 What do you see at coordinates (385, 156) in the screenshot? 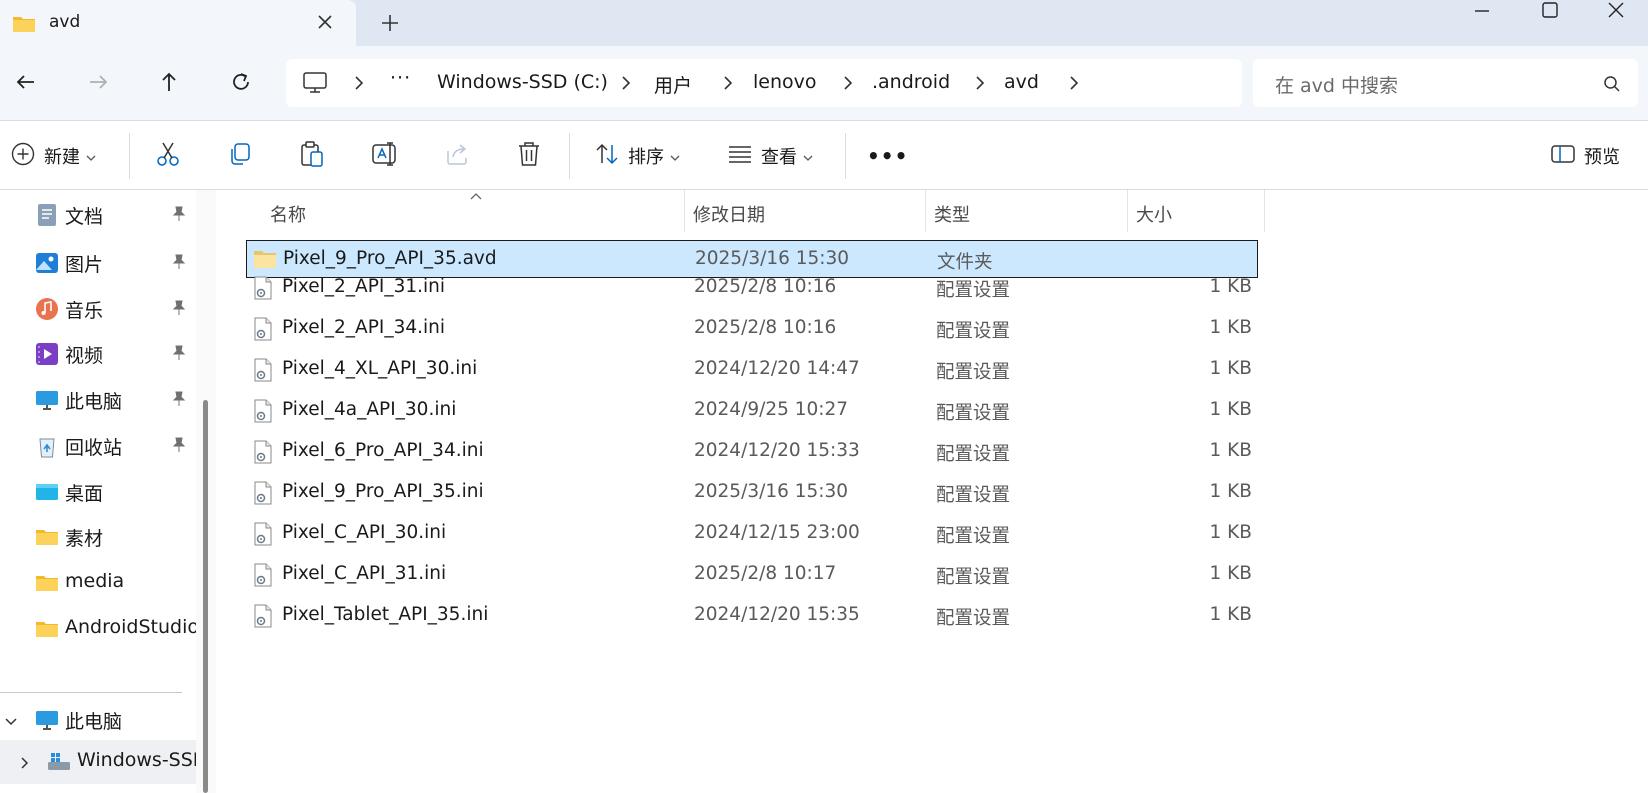
I see `rename-button` at bounding box center [385, 156].